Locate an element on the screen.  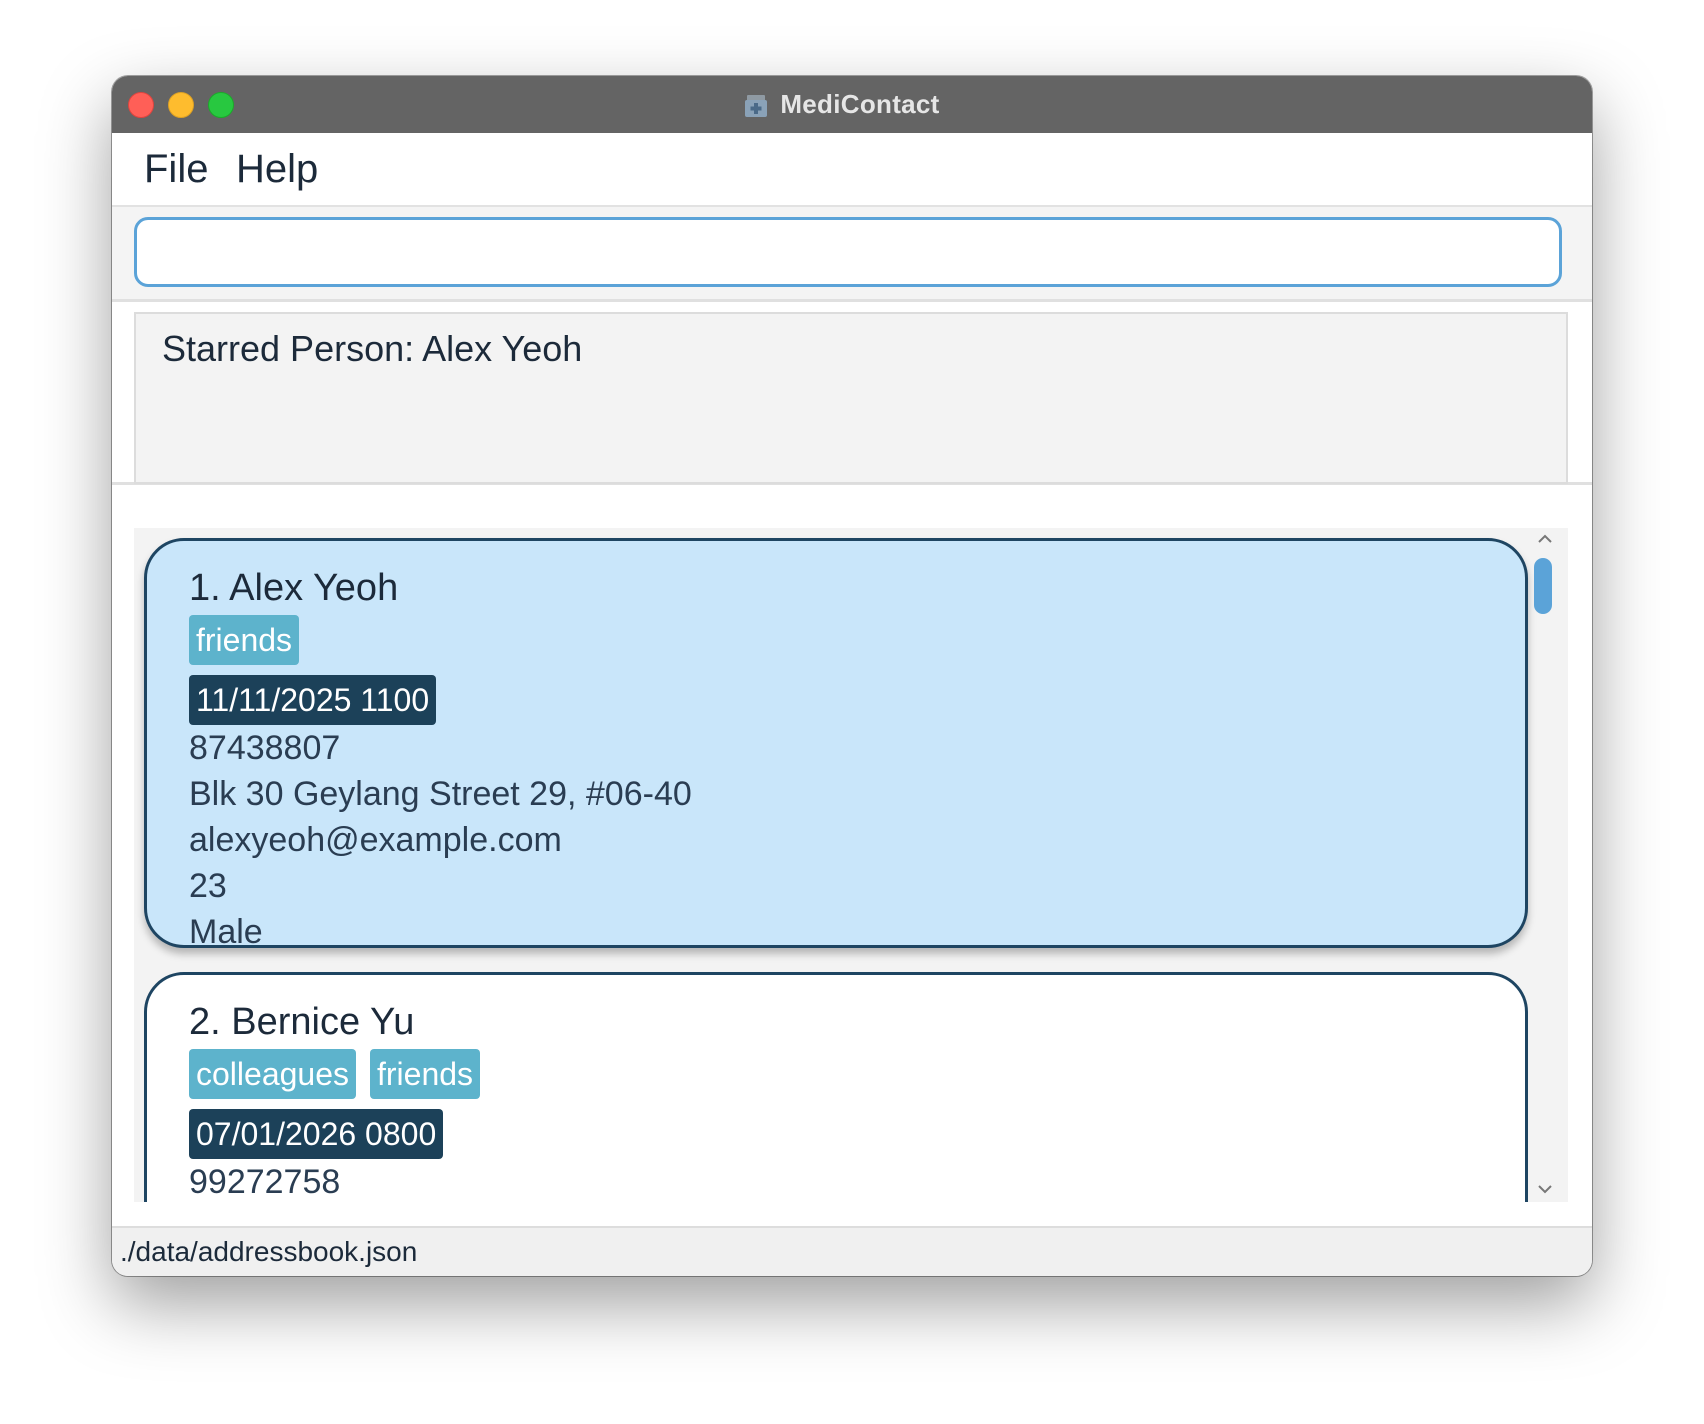
tag-list: colleagues friends is located at coordinates (335, 1074).